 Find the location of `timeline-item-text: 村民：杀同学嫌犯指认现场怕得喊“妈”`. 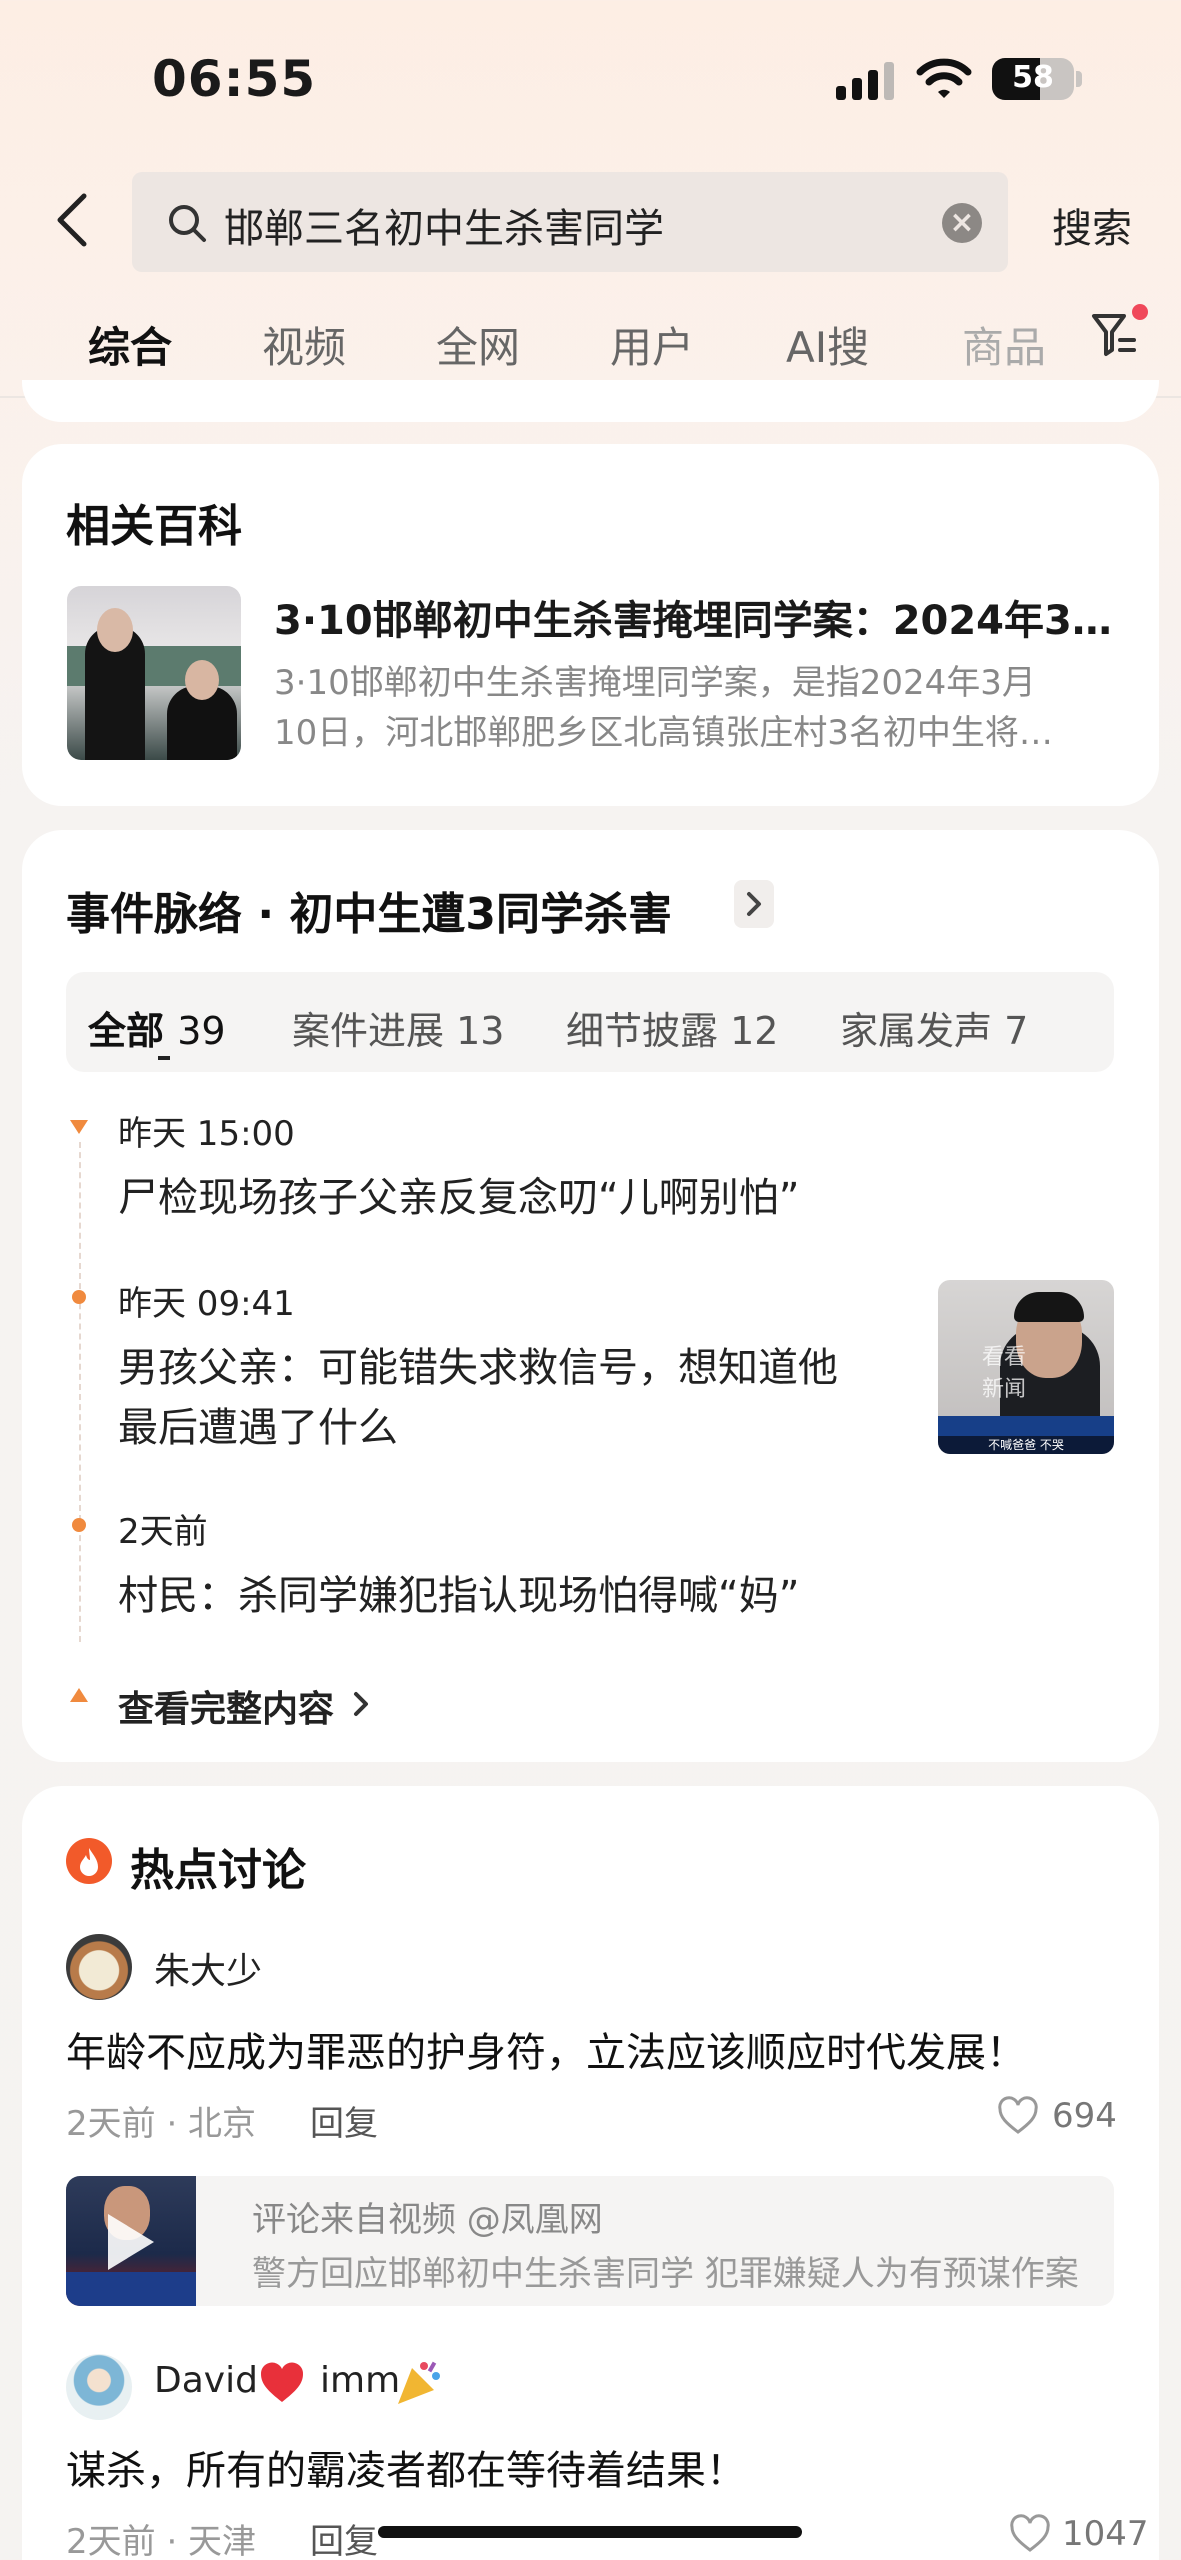

timeline-item-text: 村民：杀同学嫌犯指认现场怕得喊“妈” is located at coordinates (458, 1596).